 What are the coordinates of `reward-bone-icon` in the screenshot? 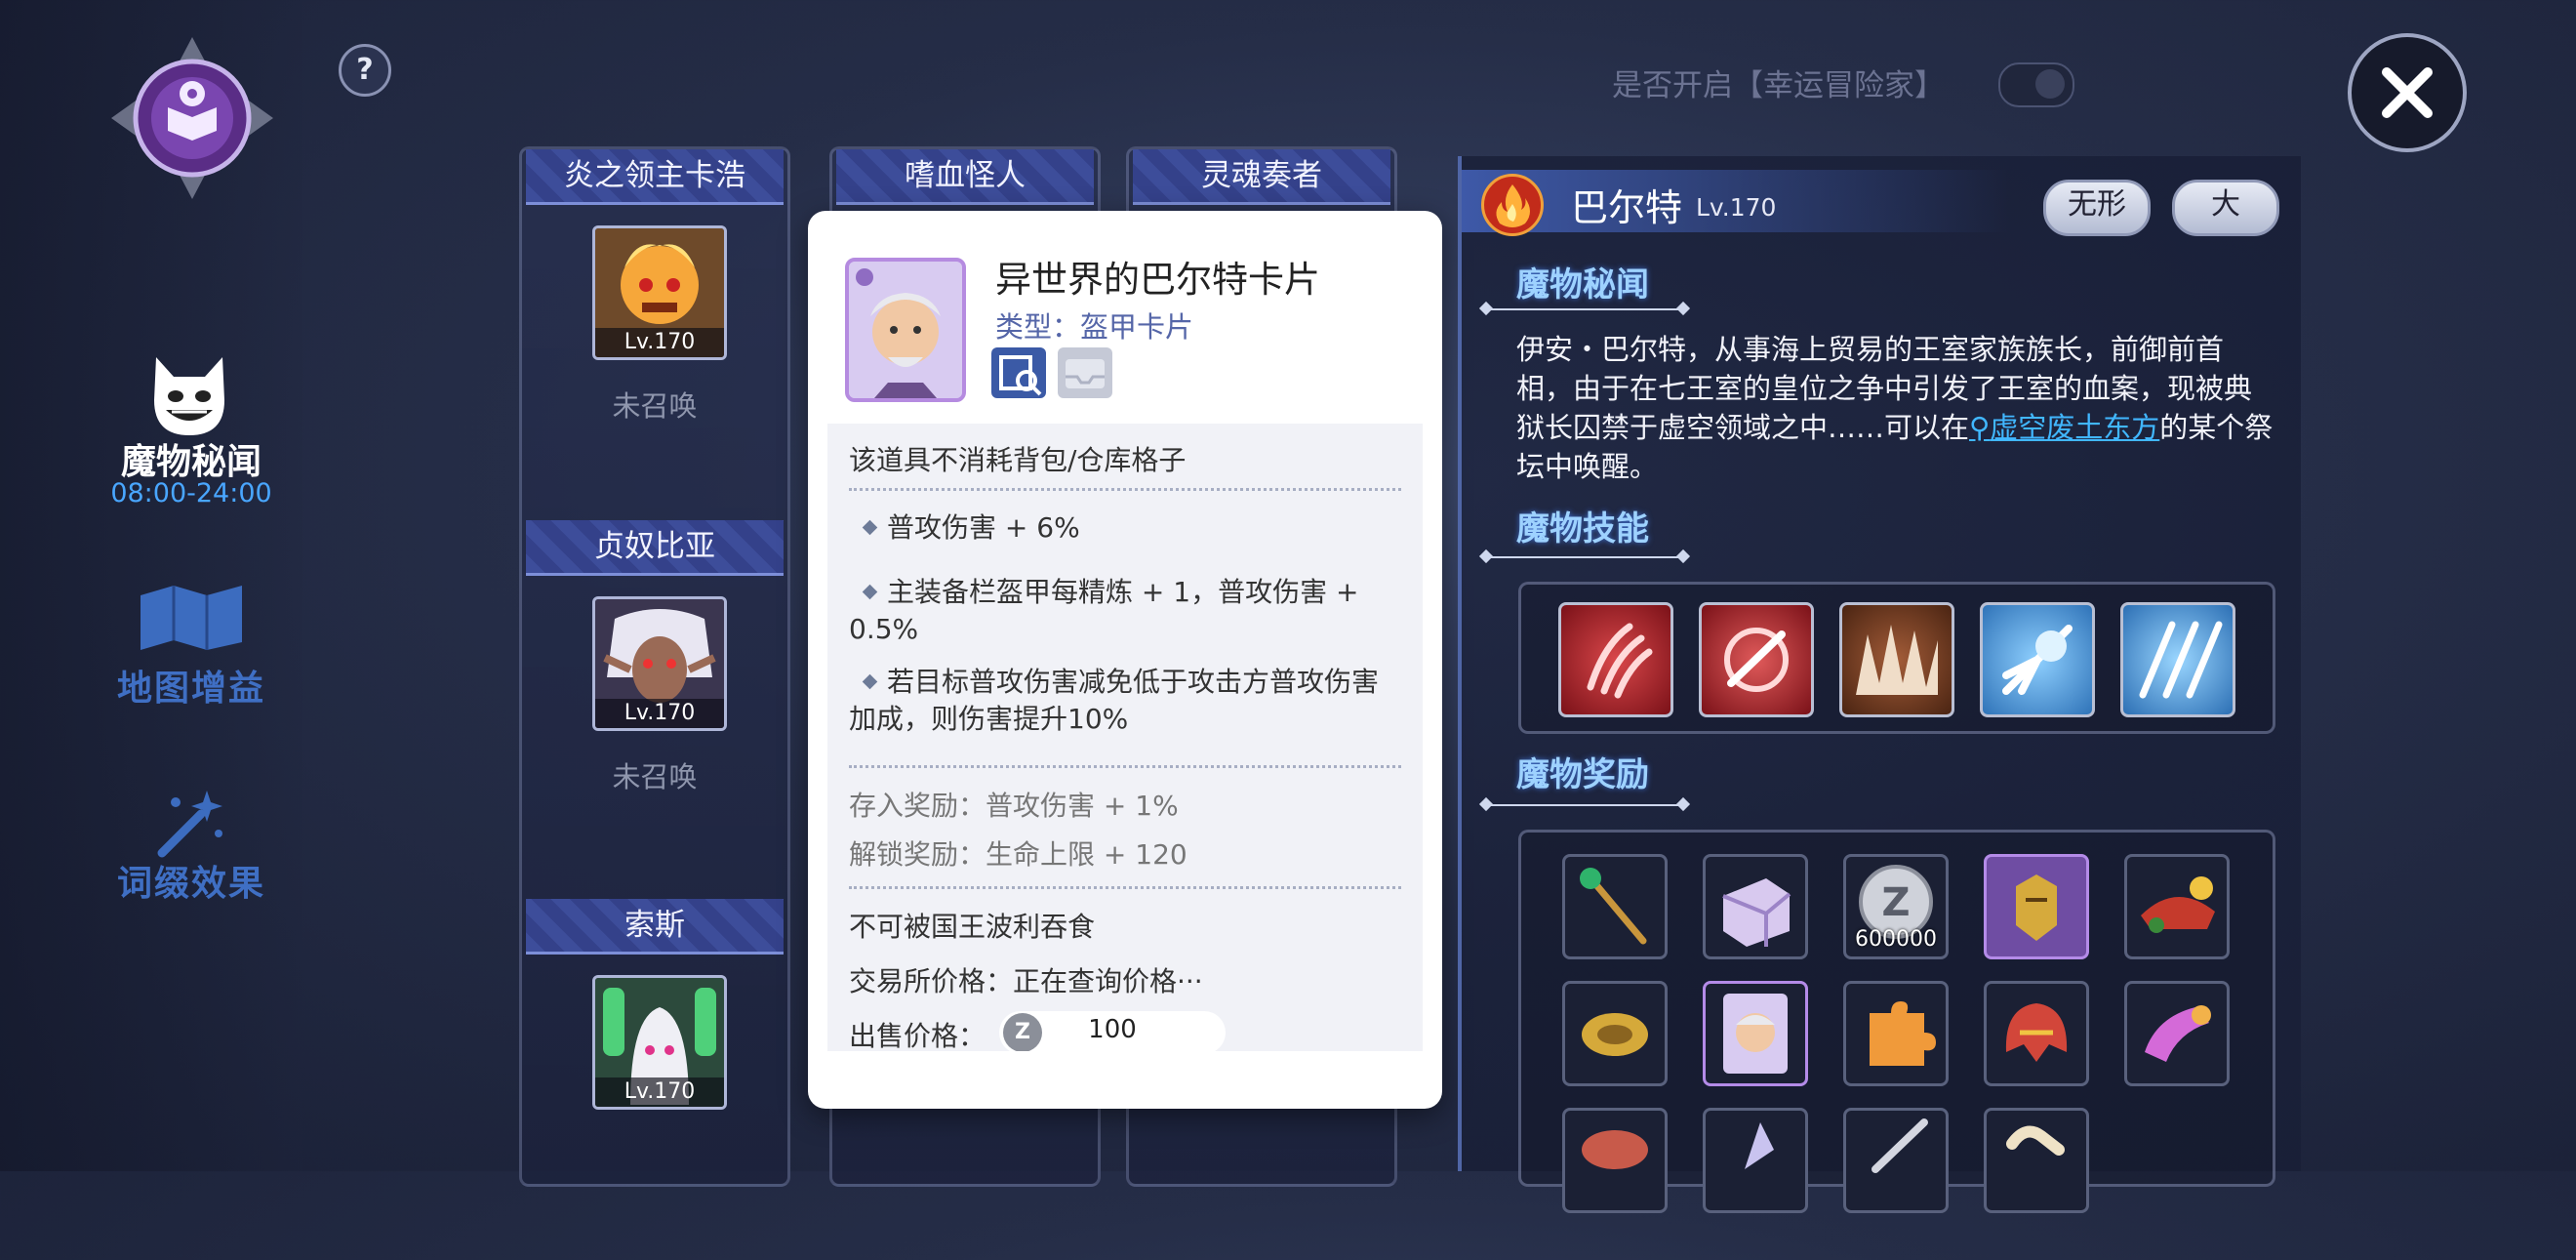 It's located at (2036, 1160).